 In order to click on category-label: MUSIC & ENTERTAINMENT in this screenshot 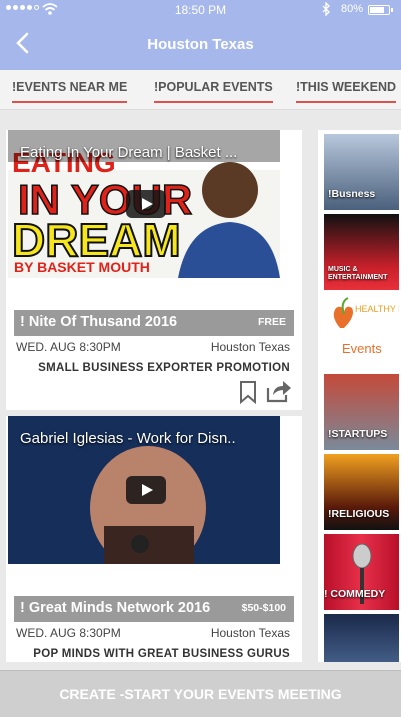, I will do `click(358, 273)`.